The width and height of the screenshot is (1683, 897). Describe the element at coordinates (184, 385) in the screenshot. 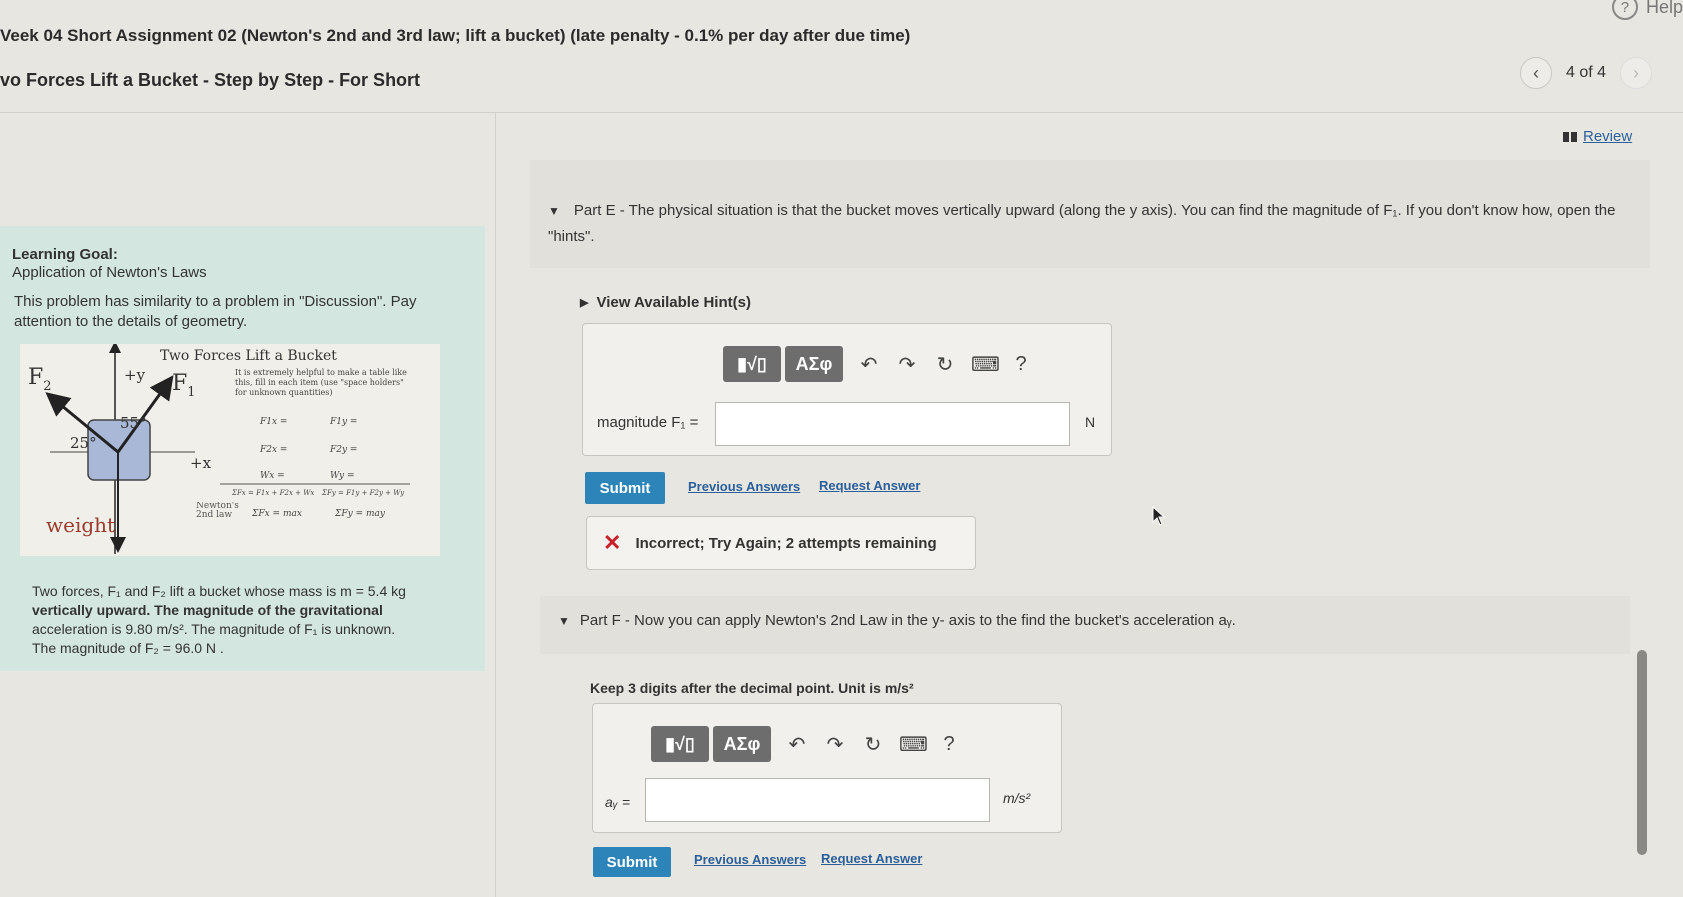

I see `f1-label: F1` at that location.